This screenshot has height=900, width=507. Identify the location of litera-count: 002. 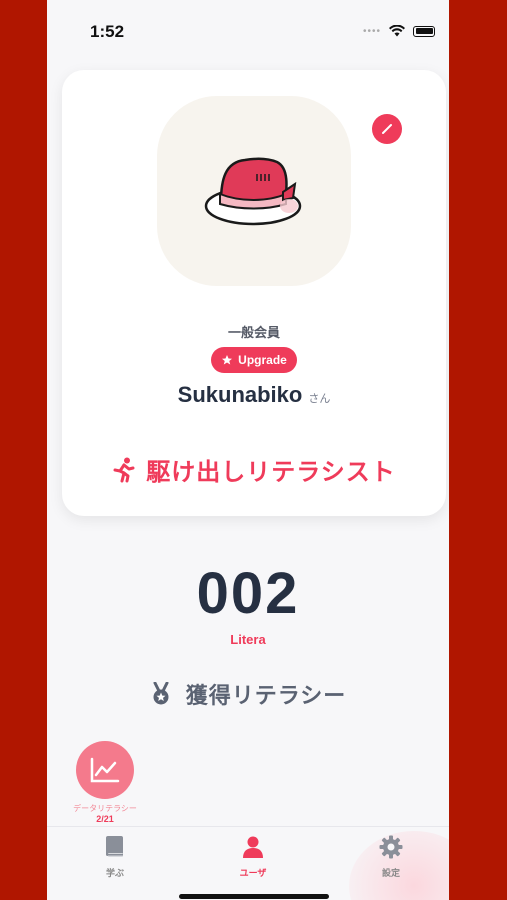
(248, 593).